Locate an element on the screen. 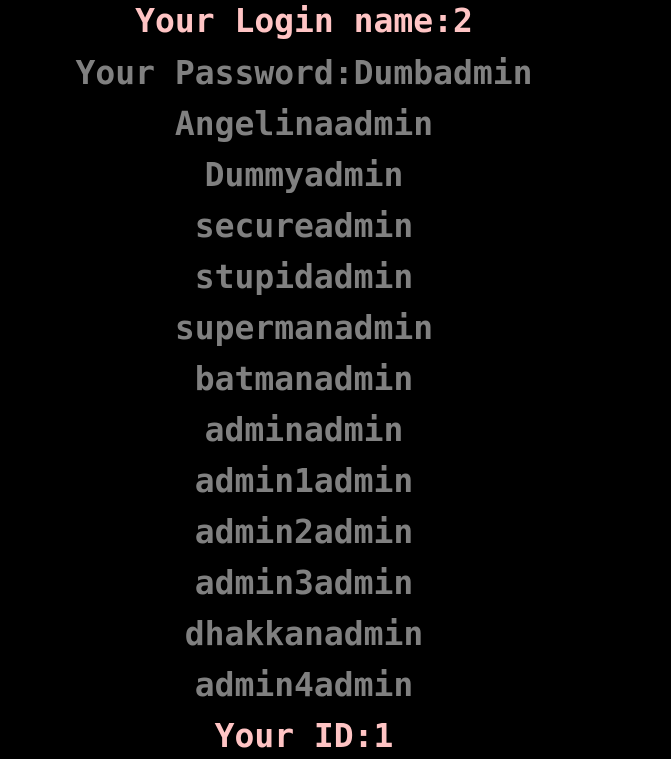 Image resolution: width=671 pixels, height=759 pixels. password-line: Your Password:Dumbadmin is located at coordinates (304, 72).